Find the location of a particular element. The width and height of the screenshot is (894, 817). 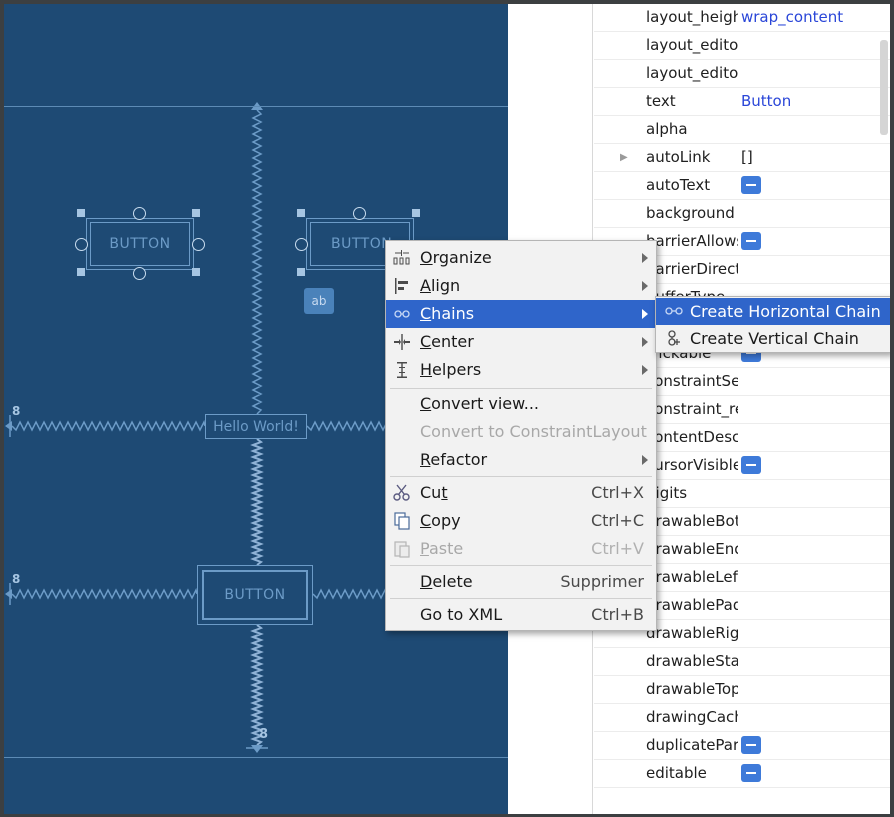

attribute-row: layout_editor_absoluteY is located at coordinates (742, 74).